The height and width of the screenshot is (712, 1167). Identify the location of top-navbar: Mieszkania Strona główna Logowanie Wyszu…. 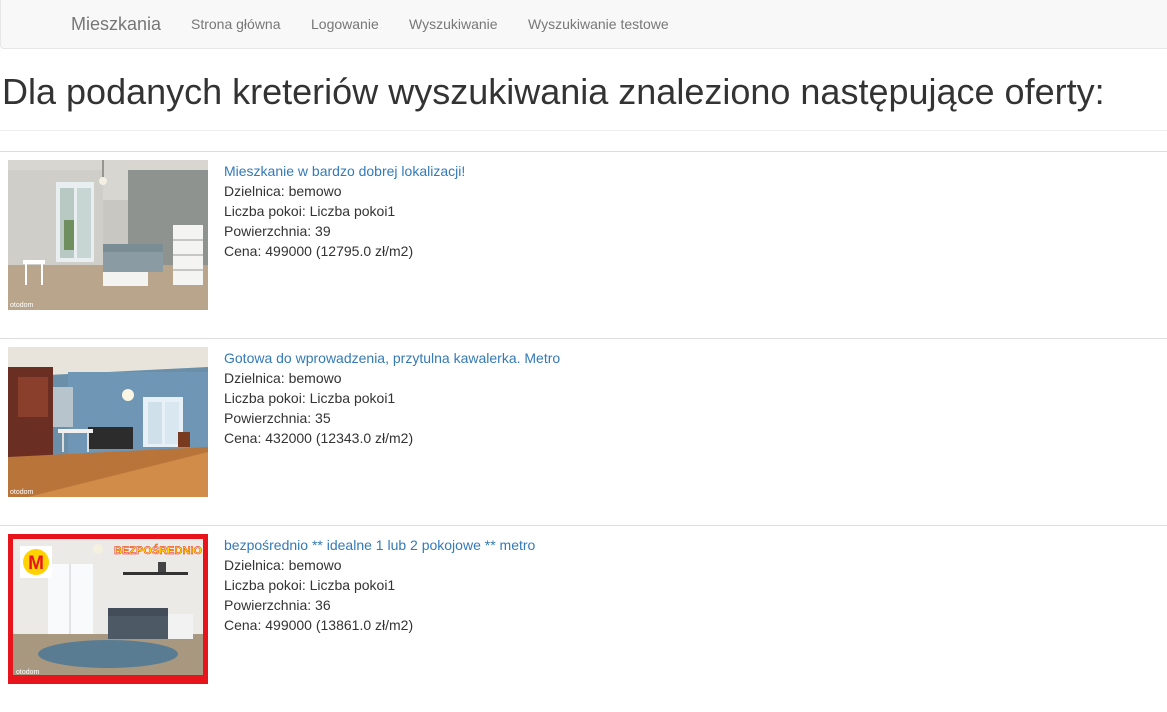
(583, 24).